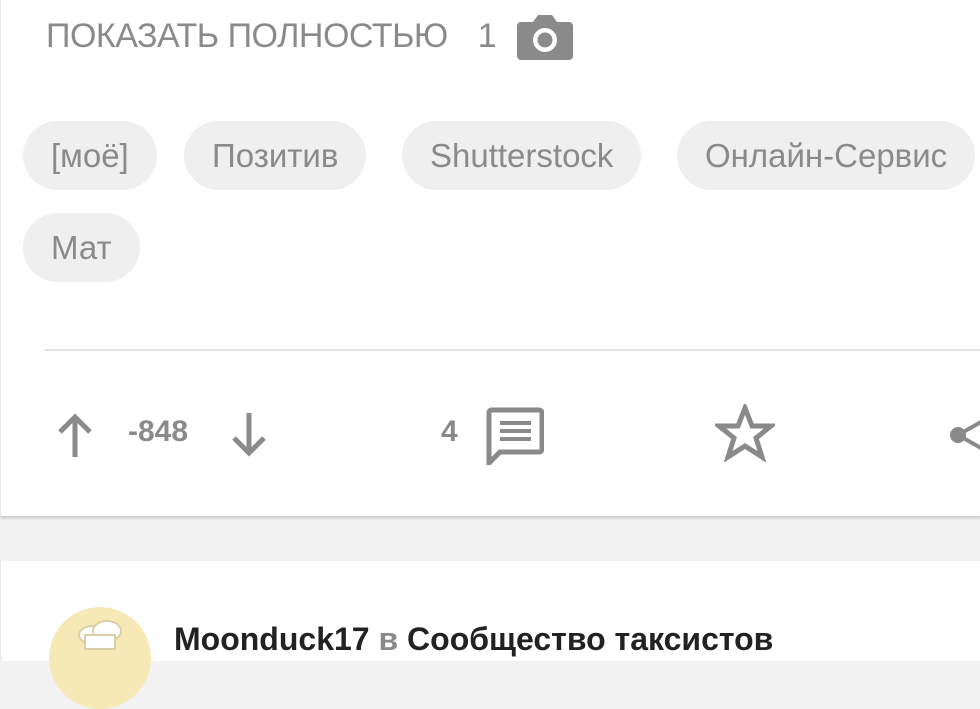  What do you see at coordinates (745, 433) in the screenshot?
I see `star-icon` at bounding box center [745, 433].